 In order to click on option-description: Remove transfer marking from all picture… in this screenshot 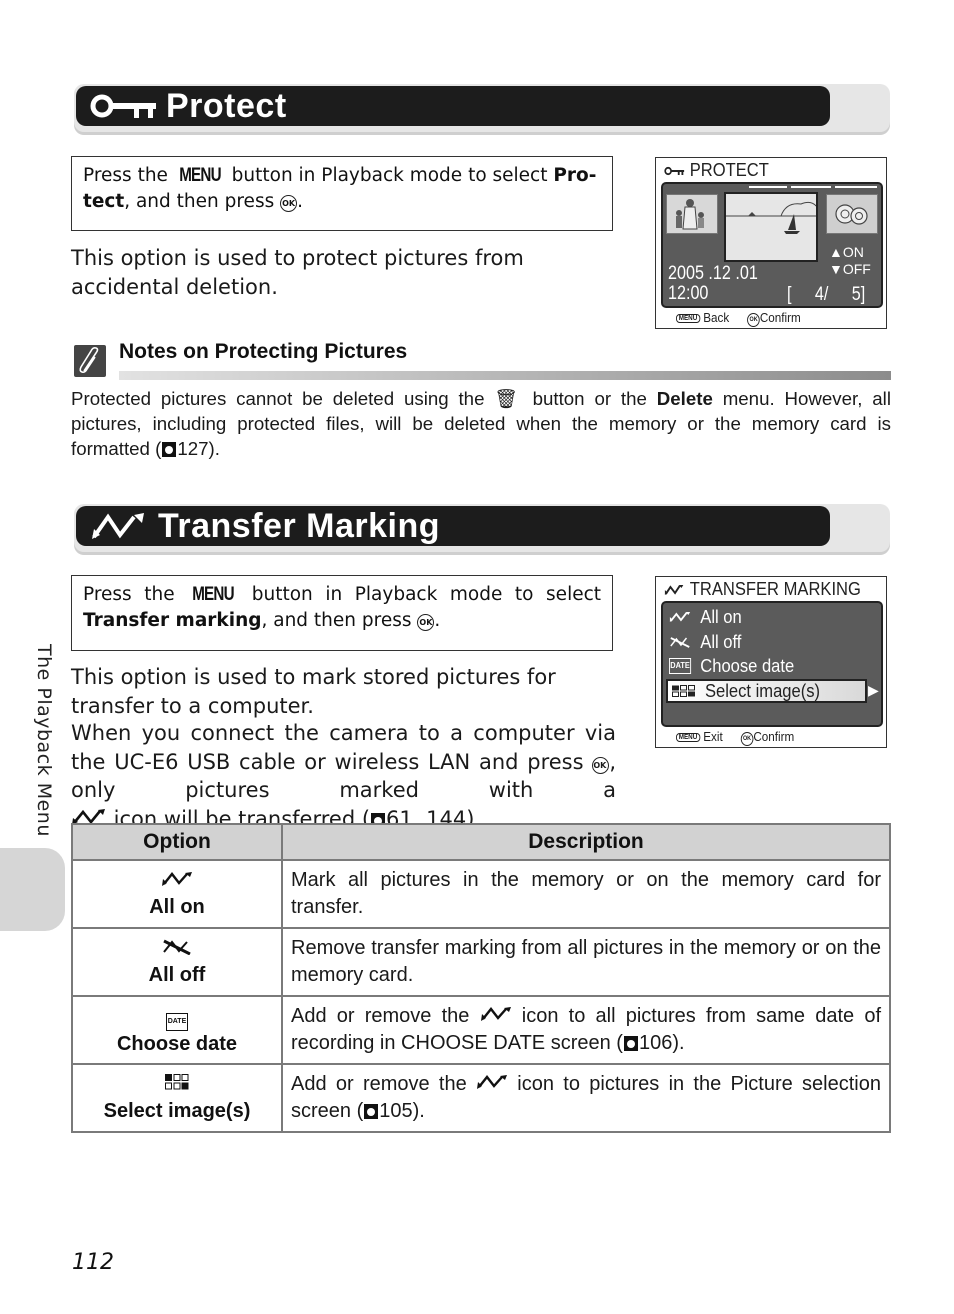, I will do `click(586, 962)`.